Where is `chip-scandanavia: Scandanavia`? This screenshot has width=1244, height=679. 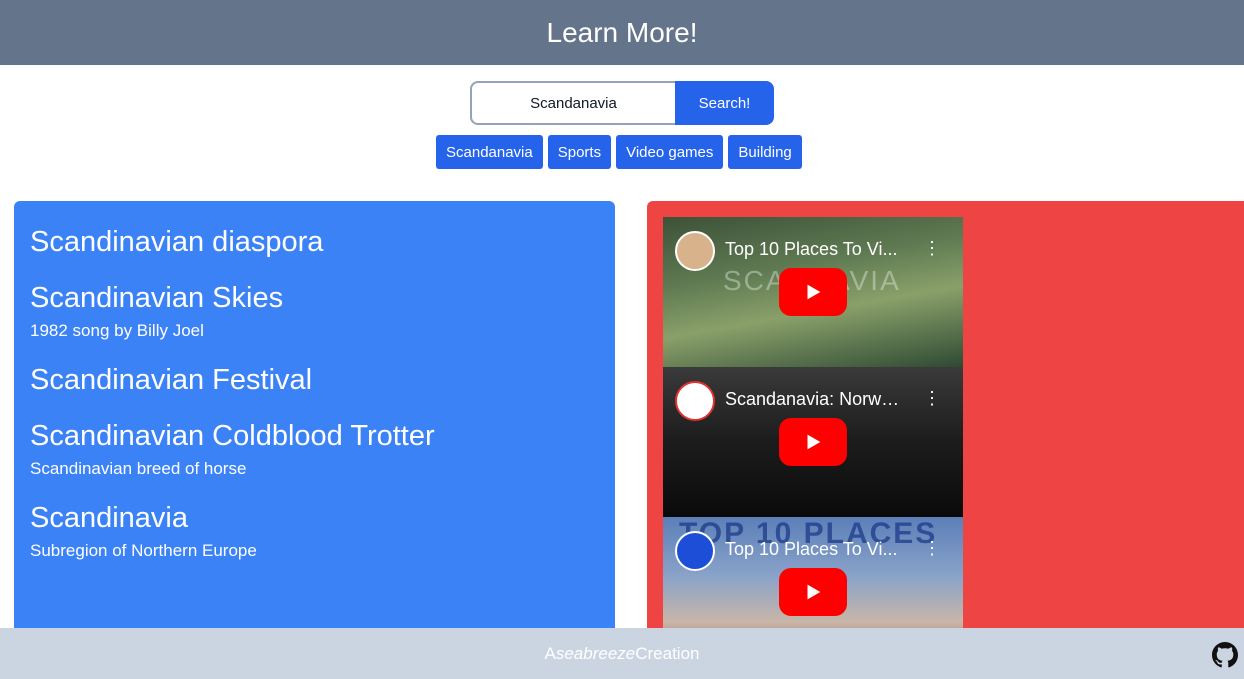 chip-scandanavia: Scandanavia is located at coordinates (489, 152).